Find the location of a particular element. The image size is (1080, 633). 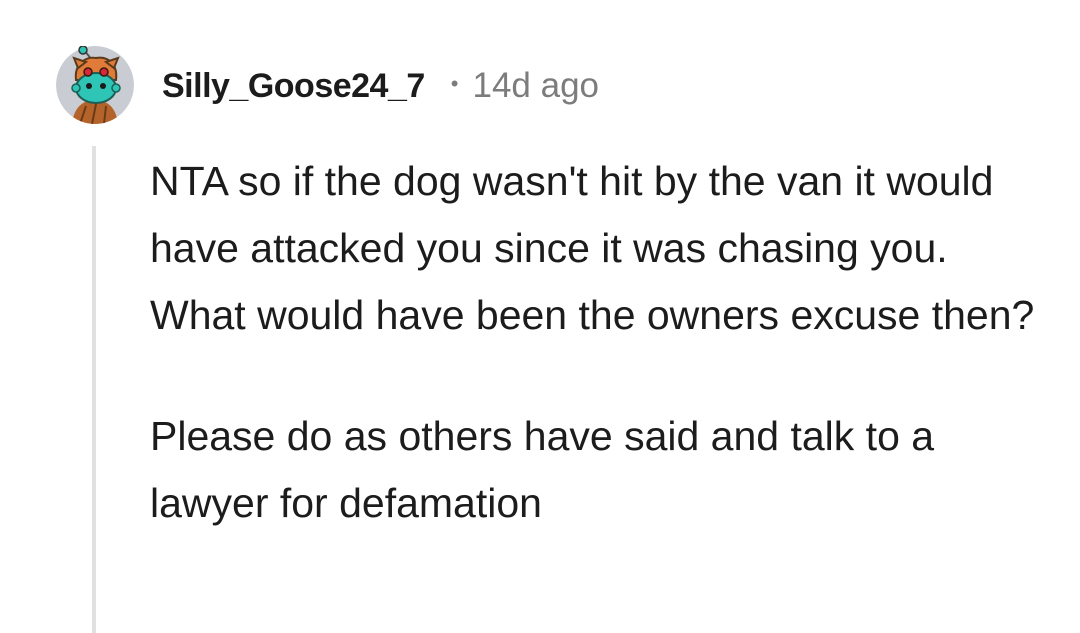

thread-collapse-line is located at coordinates (94, 389).